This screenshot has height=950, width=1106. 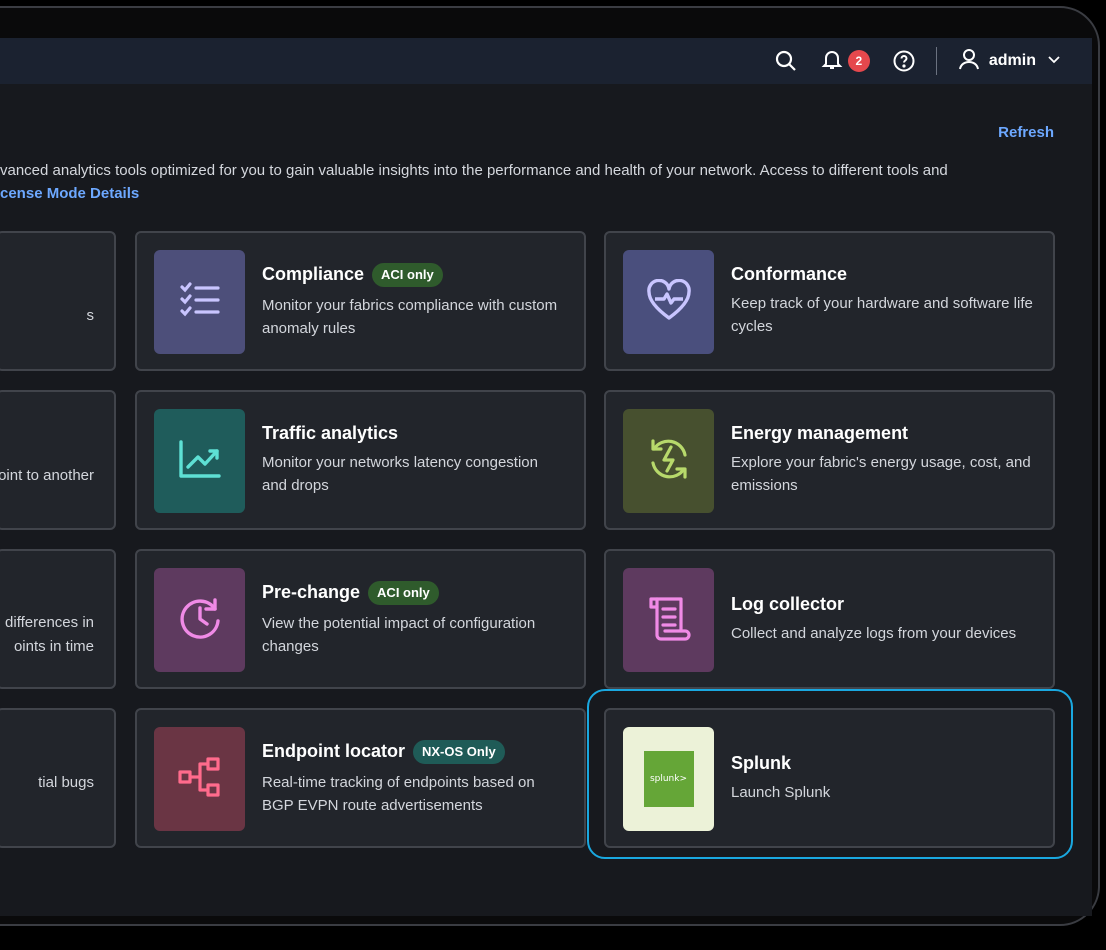 I want to click on clock-history-icon, so click(x=200, y=620).